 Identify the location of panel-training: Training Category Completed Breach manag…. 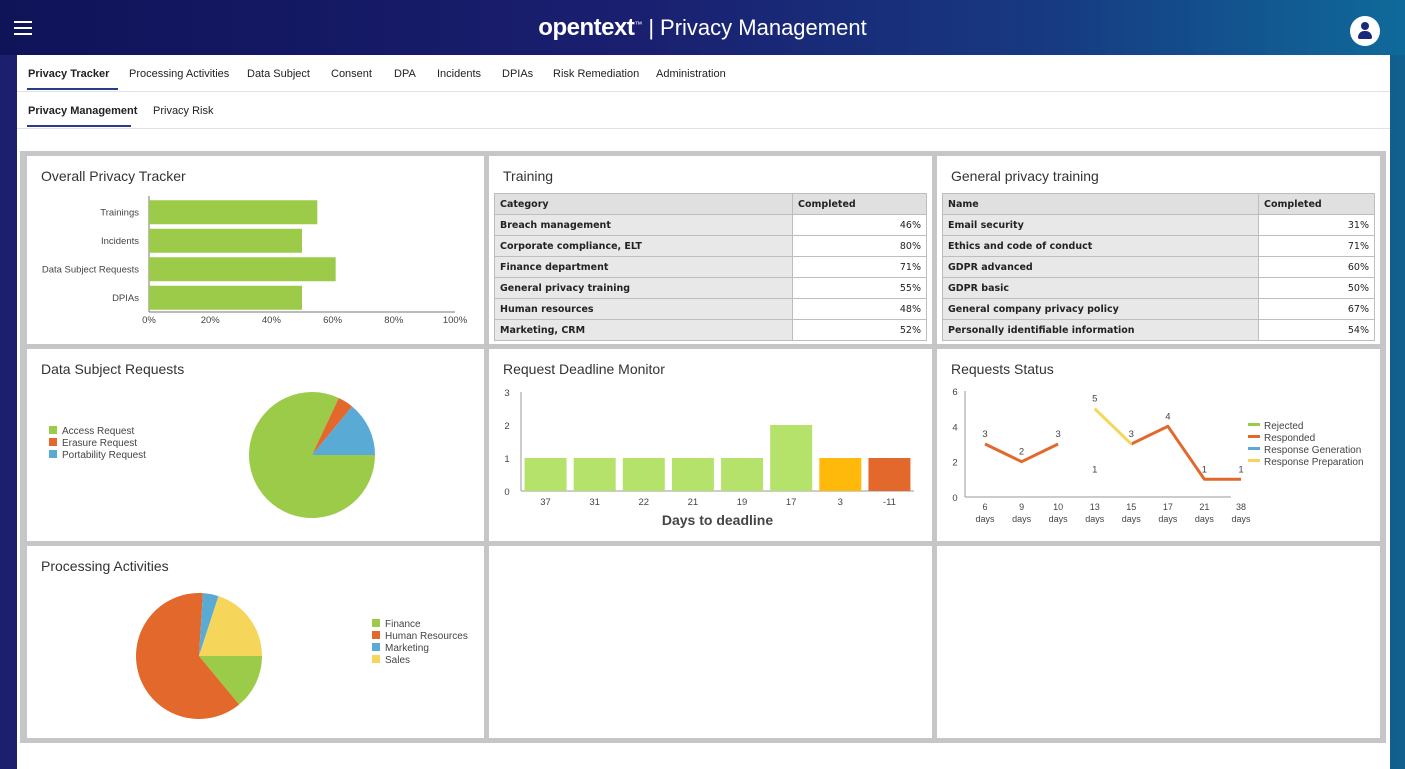
(710, 250).